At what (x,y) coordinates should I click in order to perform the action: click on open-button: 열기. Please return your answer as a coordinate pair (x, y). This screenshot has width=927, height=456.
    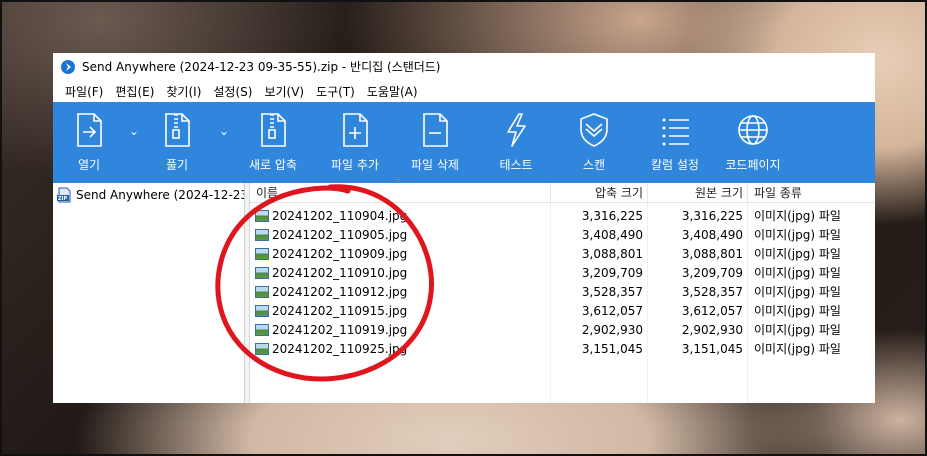
    Looking at the image, I should click on (89, 137).